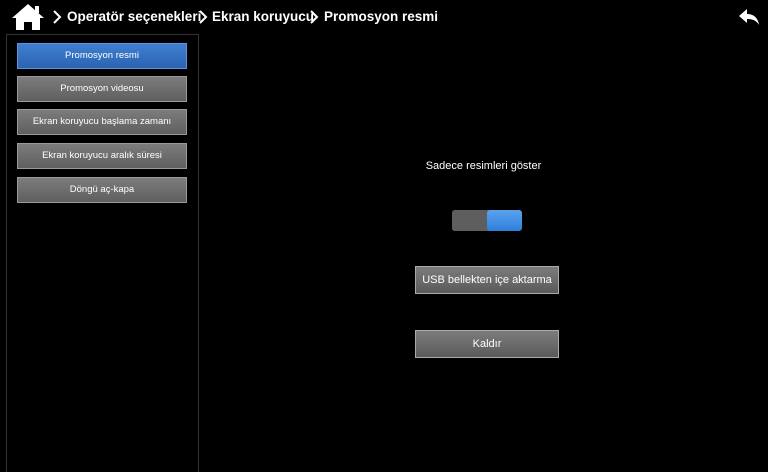 Image resolution: width=768 pixels, height=472 pixels. I want to click on show-images-only-label: Sadece resimleri göster, so click(483, 166).